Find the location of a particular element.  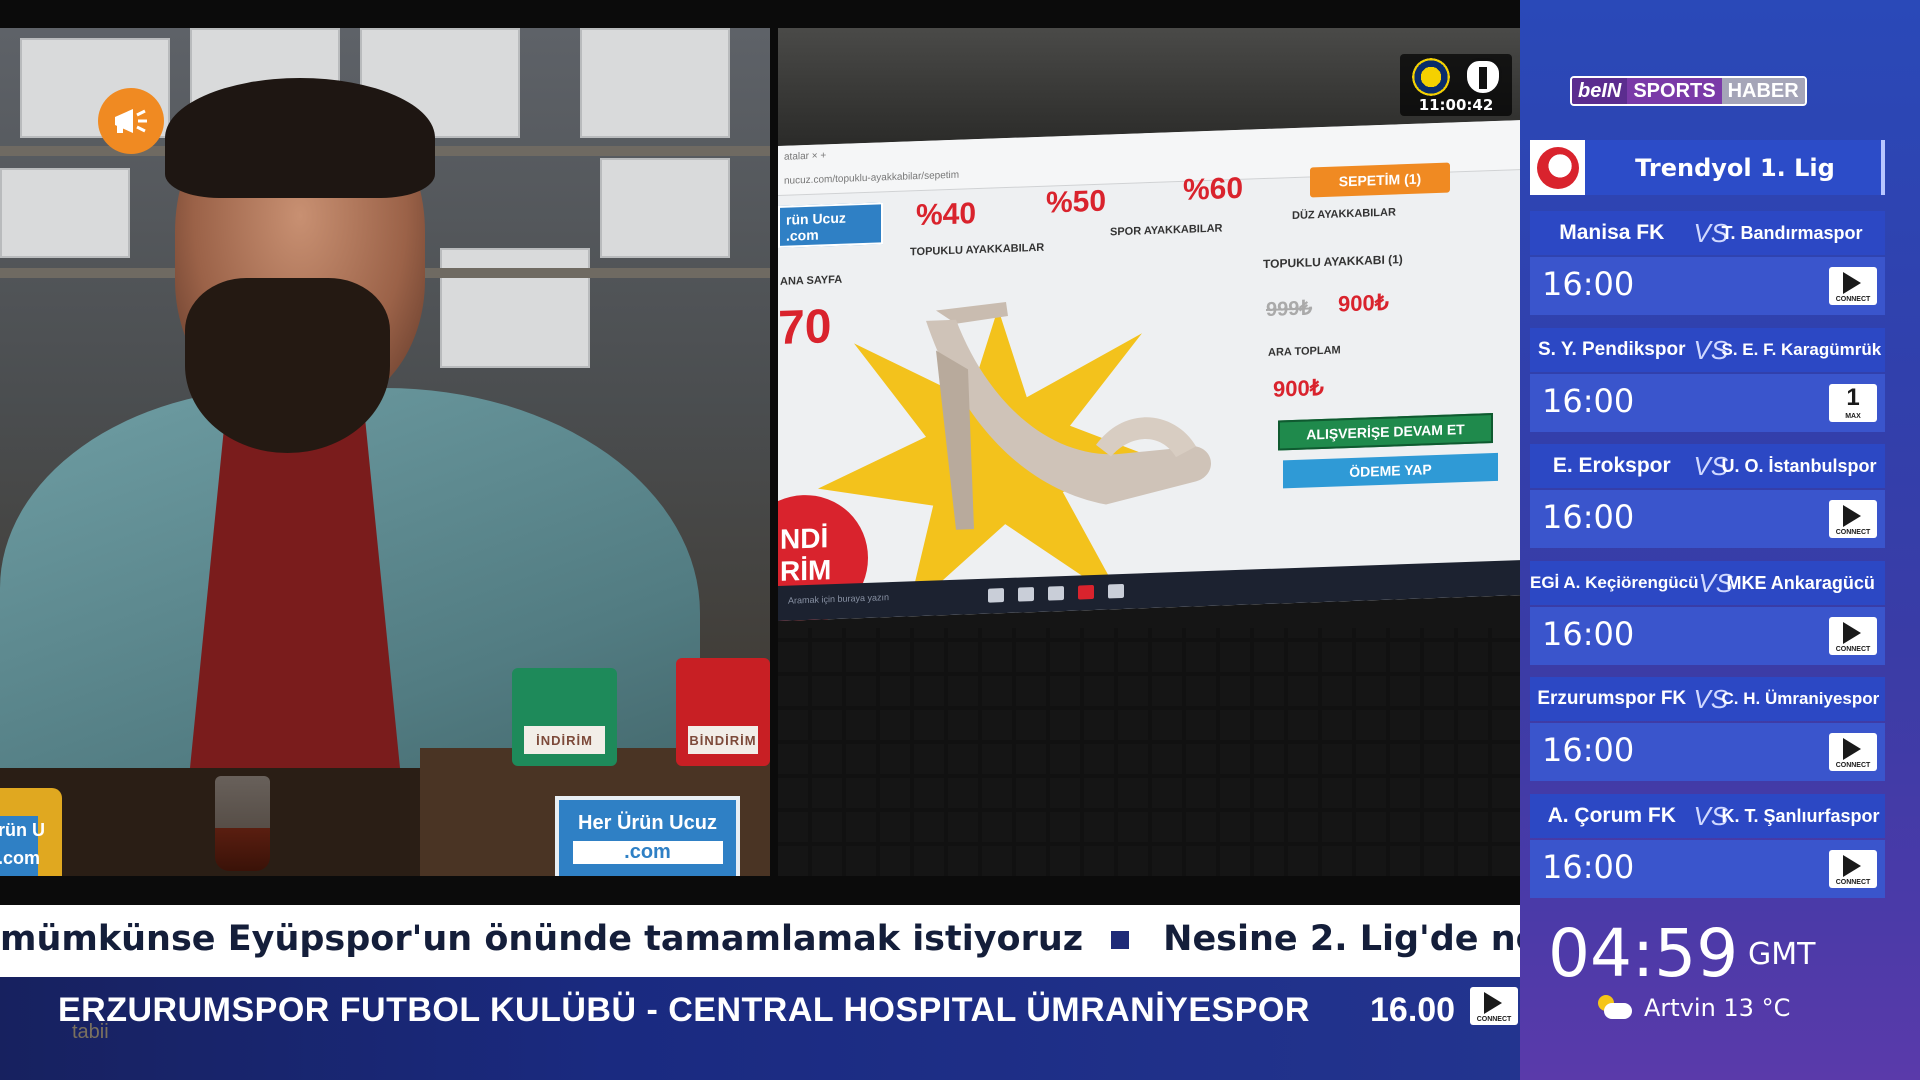

fixture-teams: Manisa FK VS T. Bandırmaspor is located at coordinates (1707, 233).